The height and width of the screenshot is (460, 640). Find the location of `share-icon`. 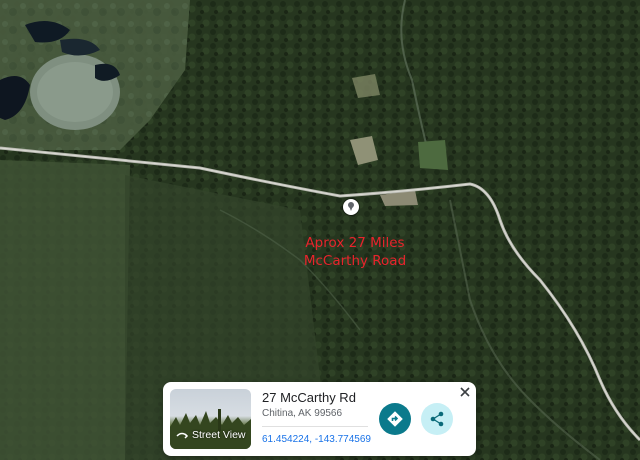

share-icon is located at coordinates (437, 419).